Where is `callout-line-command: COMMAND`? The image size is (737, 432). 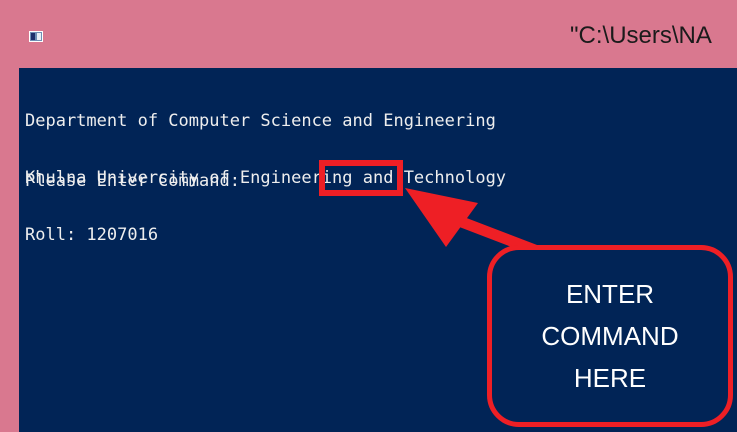
callout-line-command: COMMAND is located at coordinates (610, 336).